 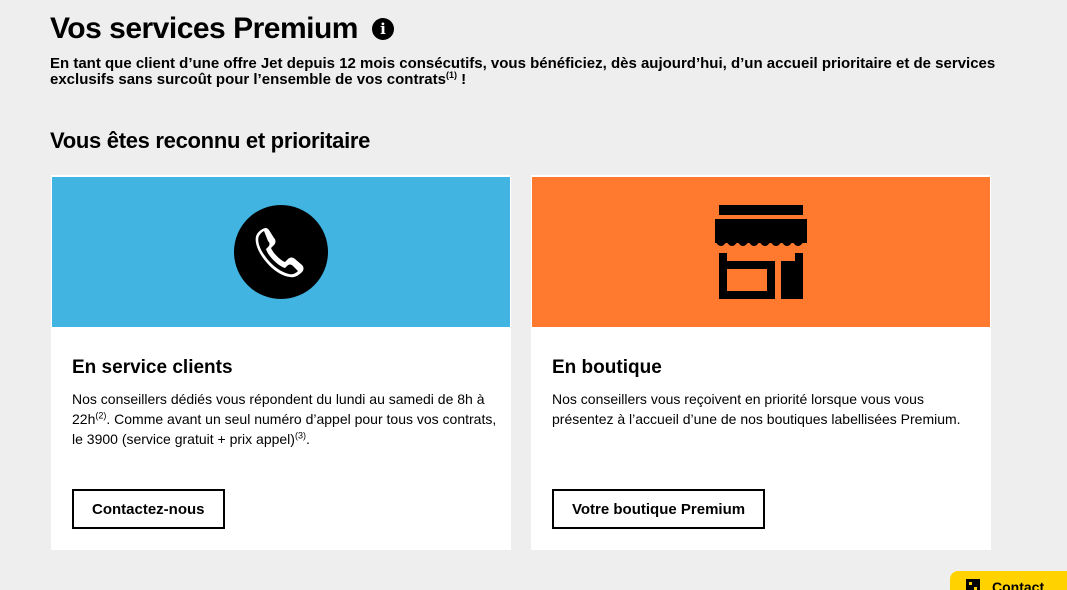 I want to click on service-clients-footnote-3: (3), so click(x=300, y=435).